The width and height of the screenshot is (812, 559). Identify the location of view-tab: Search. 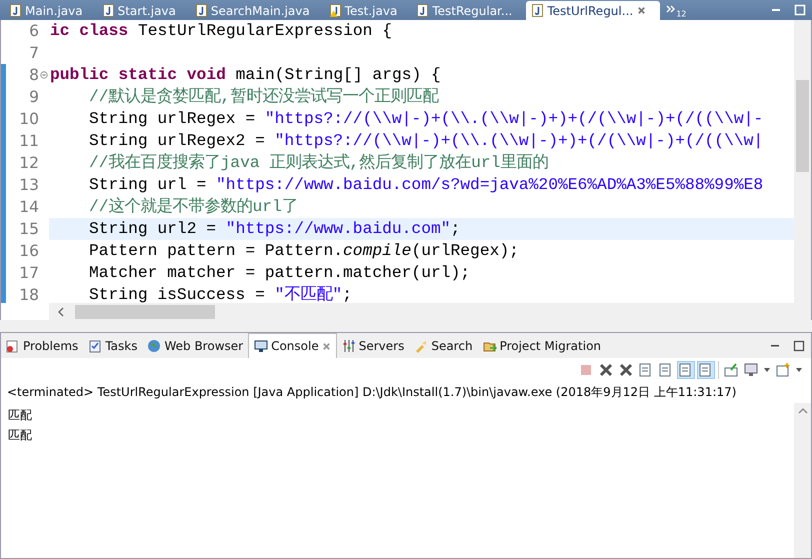
(443, 346).